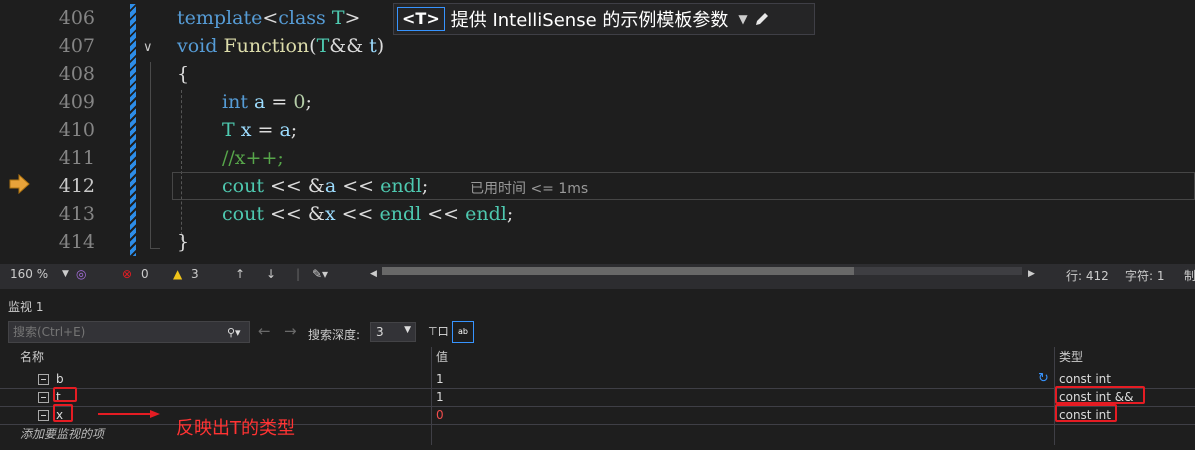 Image resolution: width=1195 pixels, height=450 pixels. I want to click on template-bar-label: 提供 IntelliSense 的示例模板参数, so click(589, 20).